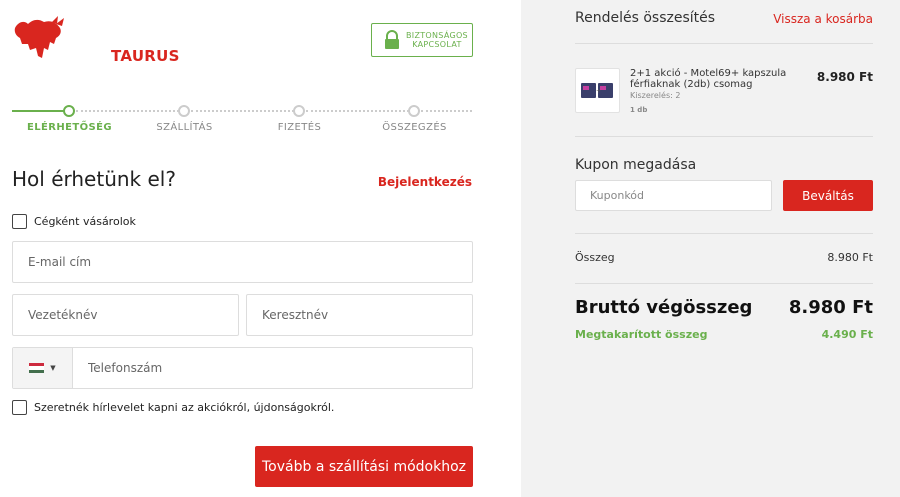 This screenshot has width=900, height=497. Describe the element at coordinates (664, 307) in the screenshot. I see `total-label: Bruttó végösszeg` at that location.